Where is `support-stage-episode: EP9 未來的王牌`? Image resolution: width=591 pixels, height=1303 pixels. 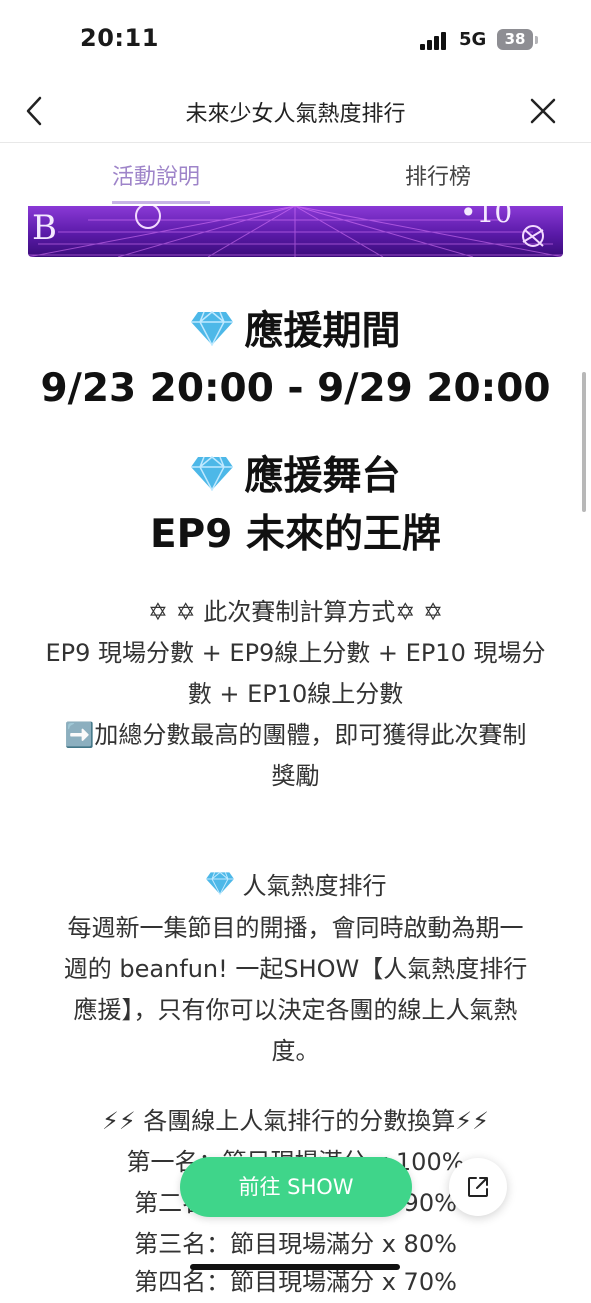
support-stage-episode: EP9 未來的王牌 is located at coordinates (295, 534).